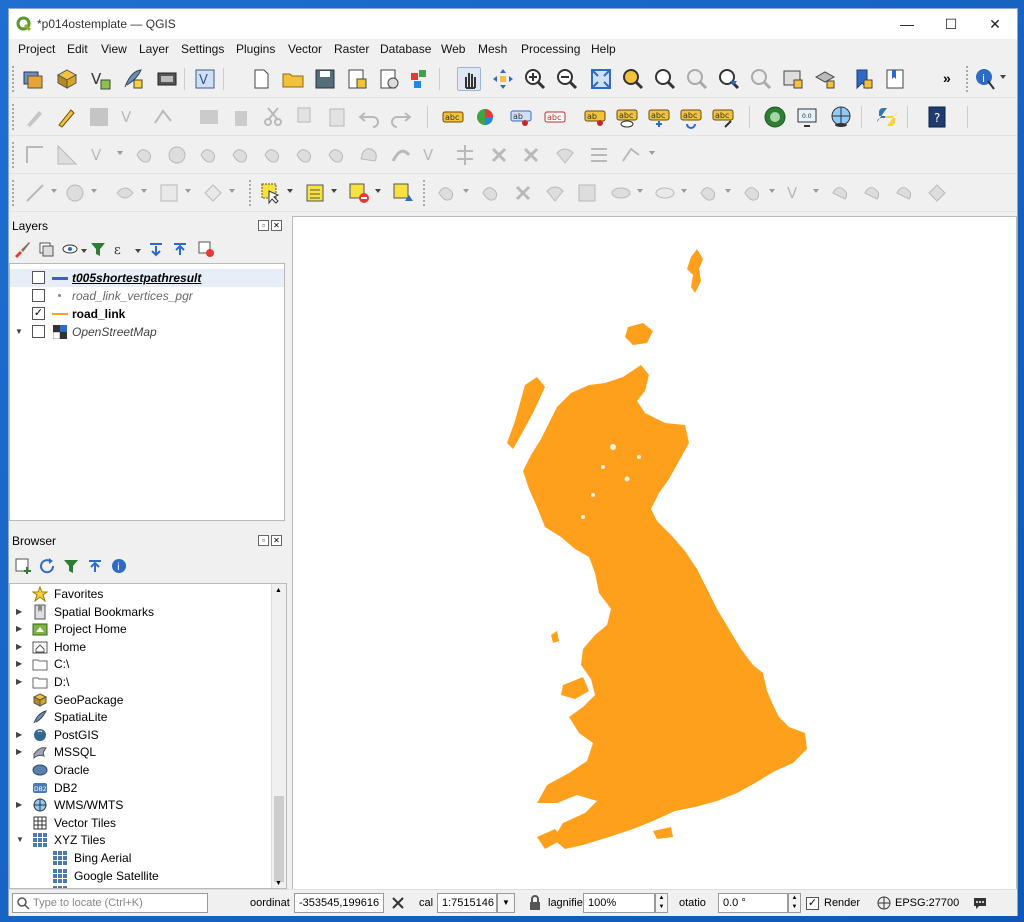 The image size is (1024, 922). I want to click on manage-visibility-button, so click(70, 249).